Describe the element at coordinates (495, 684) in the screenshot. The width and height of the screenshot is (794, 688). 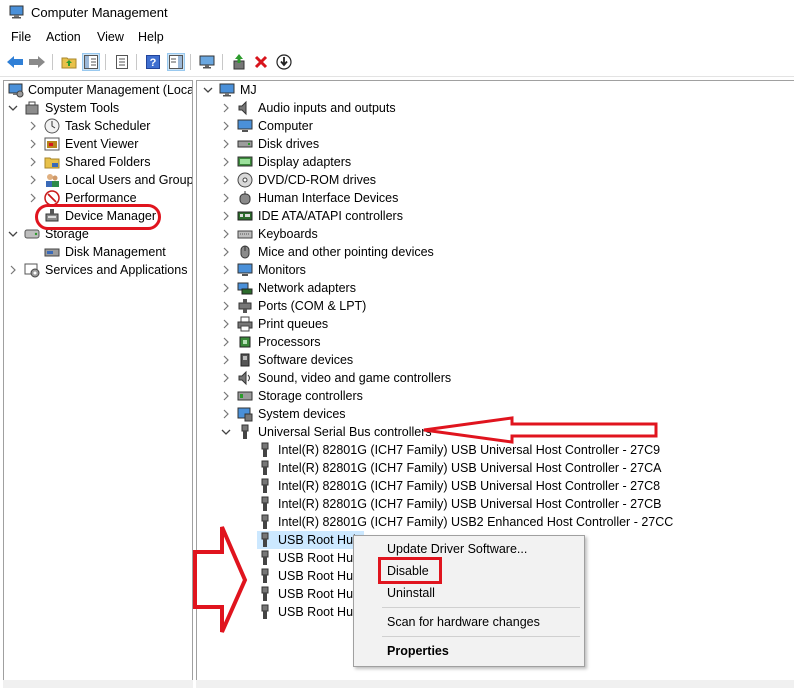
I see `right-scrollbar` at that location.